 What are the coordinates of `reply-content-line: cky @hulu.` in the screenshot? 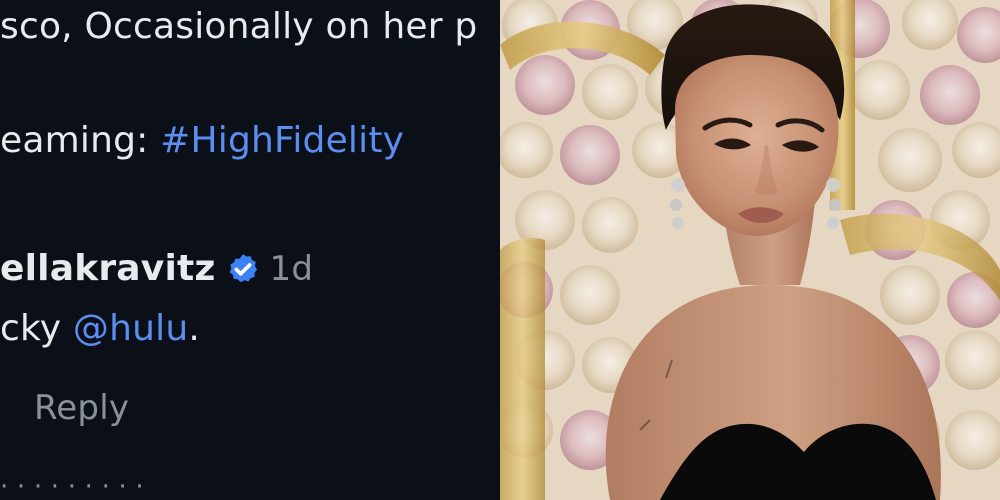 It's located at (100, 328).